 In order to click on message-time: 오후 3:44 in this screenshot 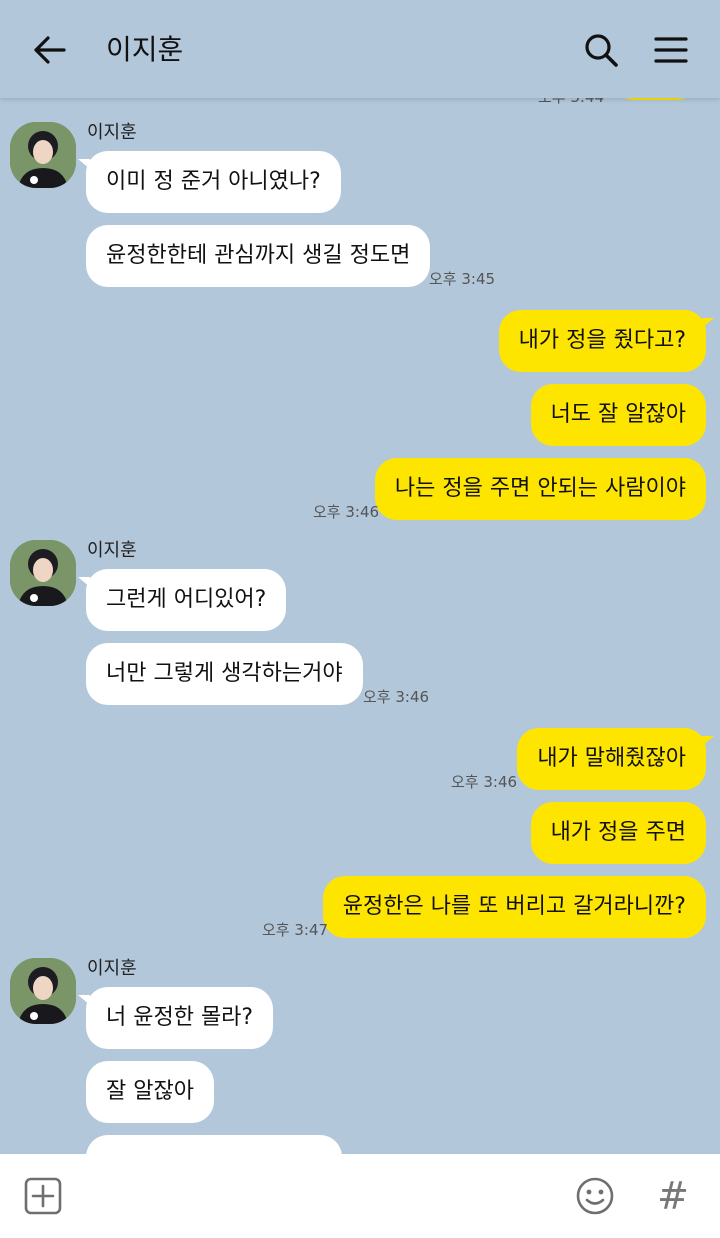, I will do `click(571, 102)`.